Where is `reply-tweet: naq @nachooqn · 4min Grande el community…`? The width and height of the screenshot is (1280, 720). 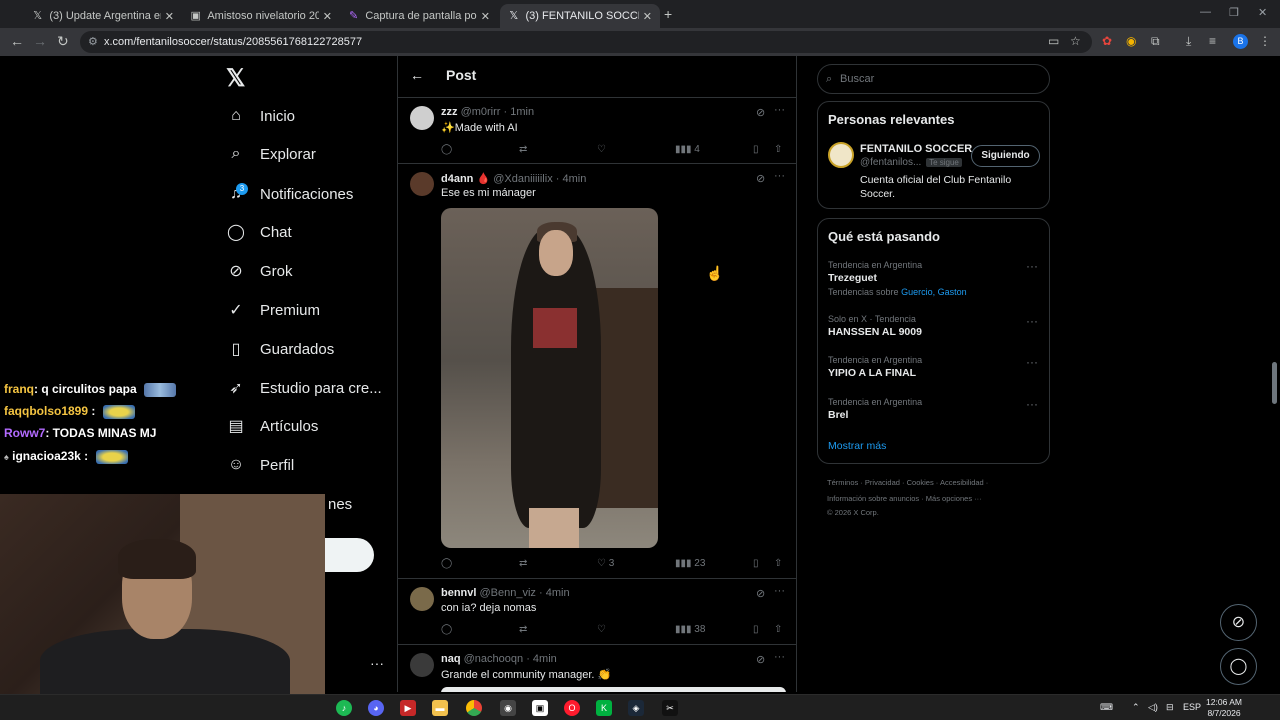 reply-tweet: naq @nachooqn · 4min Grande el community… is located at coordinates (597, 668).